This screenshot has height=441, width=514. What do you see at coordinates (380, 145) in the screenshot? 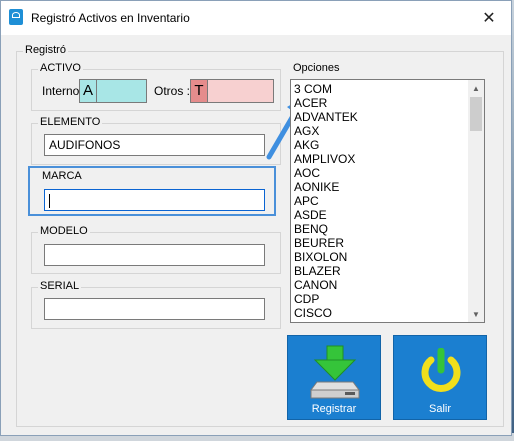
I see `list-item: AKG` at bounding box center [380, 145].